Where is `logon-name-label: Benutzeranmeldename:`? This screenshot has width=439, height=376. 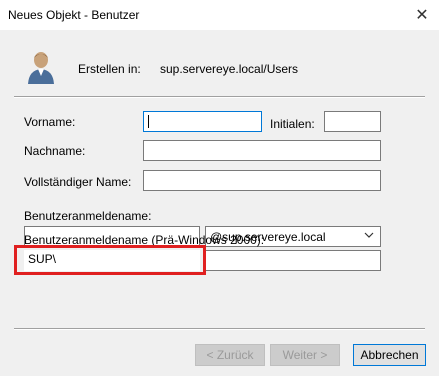
logon-name-label: Benutzeranmeldename: is located at coordinates (88, 216).